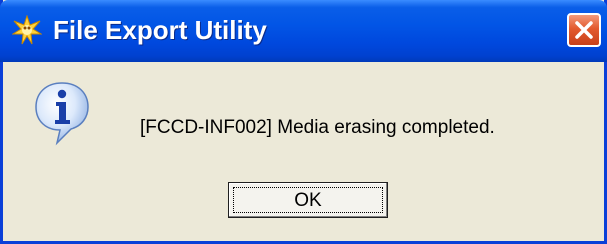  Describe the element at coordinates (27, 29) in the screenshot. I see `star-burst-icon` at that location.